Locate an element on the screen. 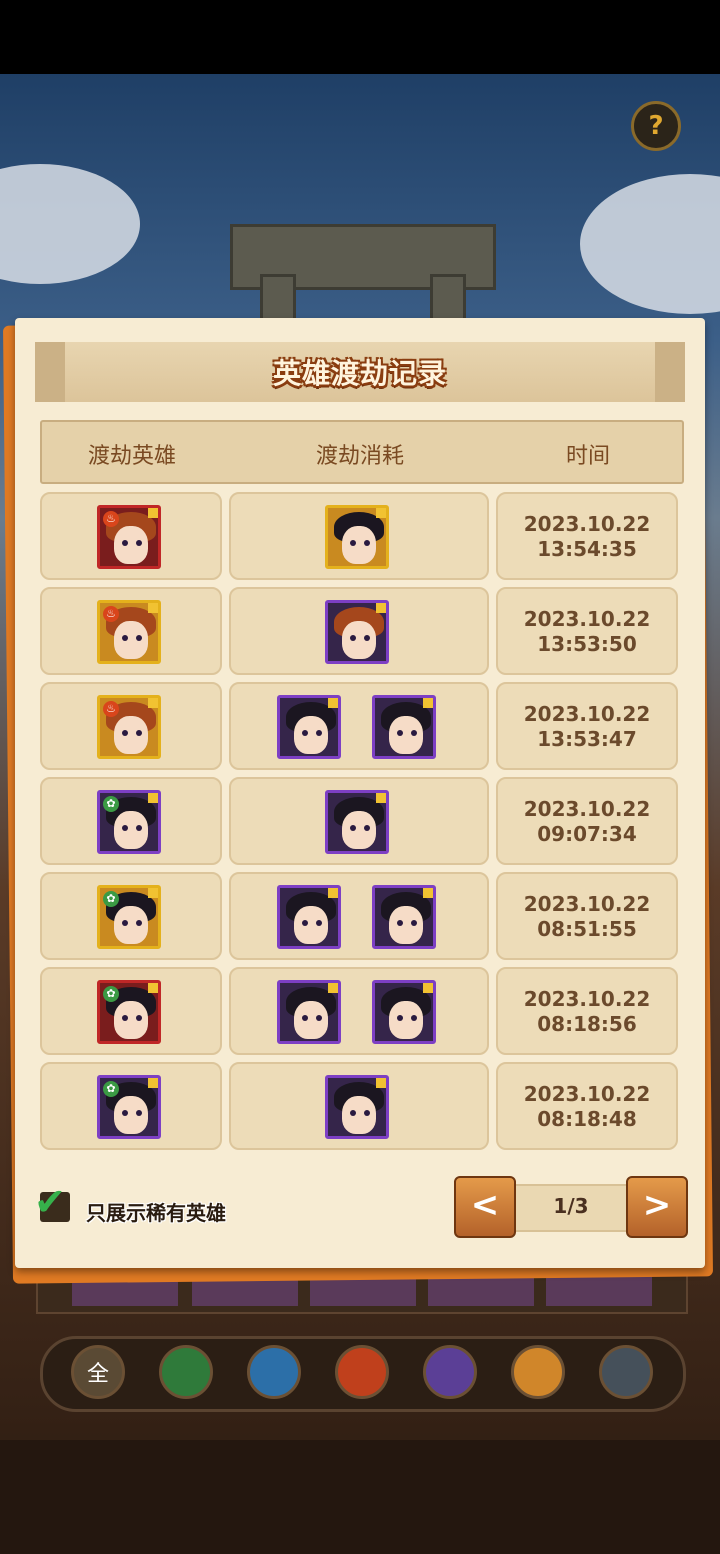 Image resolution: width=720 pixels, height=1554 pixels. help-button: ? is located at coordinates (656, 126).